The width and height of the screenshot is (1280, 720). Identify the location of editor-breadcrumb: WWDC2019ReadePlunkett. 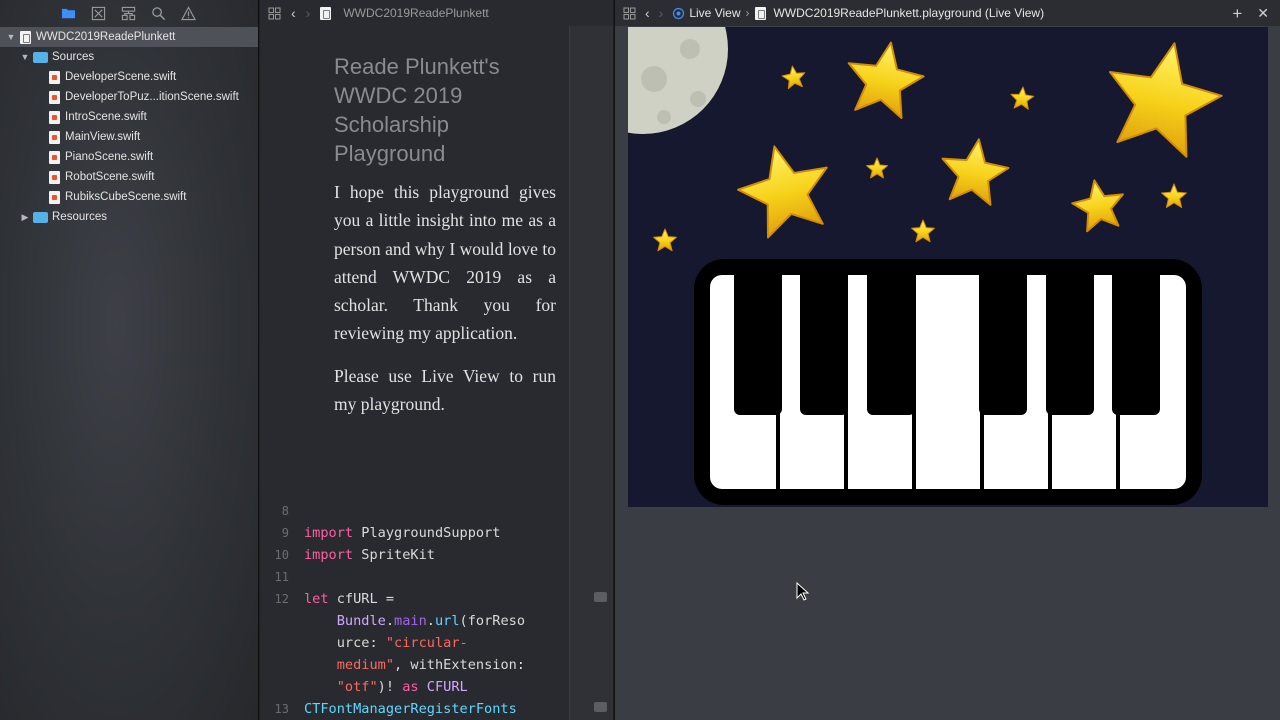
(415, 13).